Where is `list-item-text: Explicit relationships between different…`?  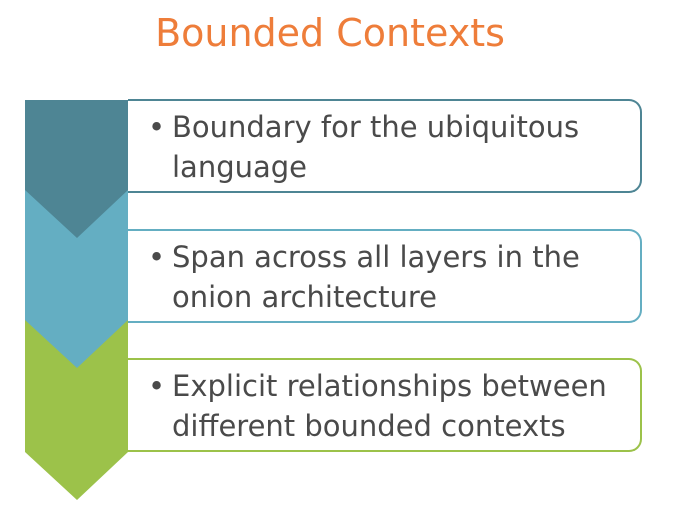
list-item-text: Explicit relationships between different… is located at coordinates (389, 406).